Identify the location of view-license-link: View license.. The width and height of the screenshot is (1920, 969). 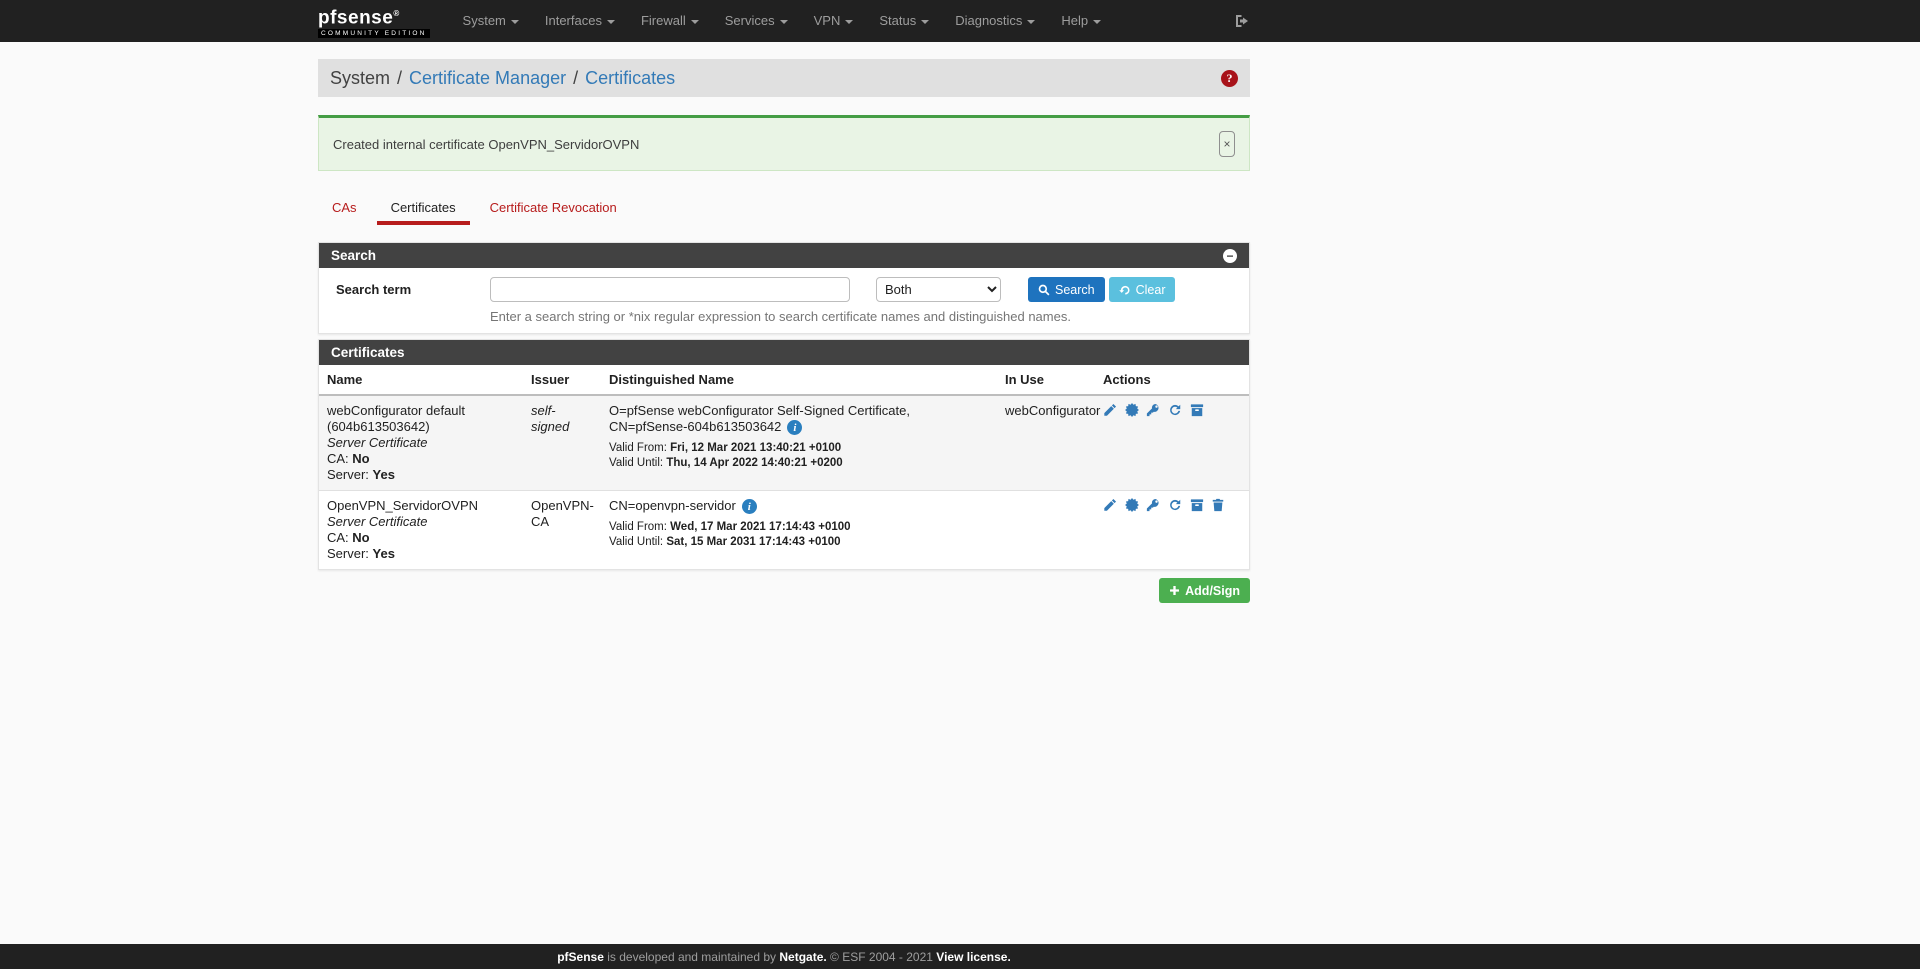
(973, 957).